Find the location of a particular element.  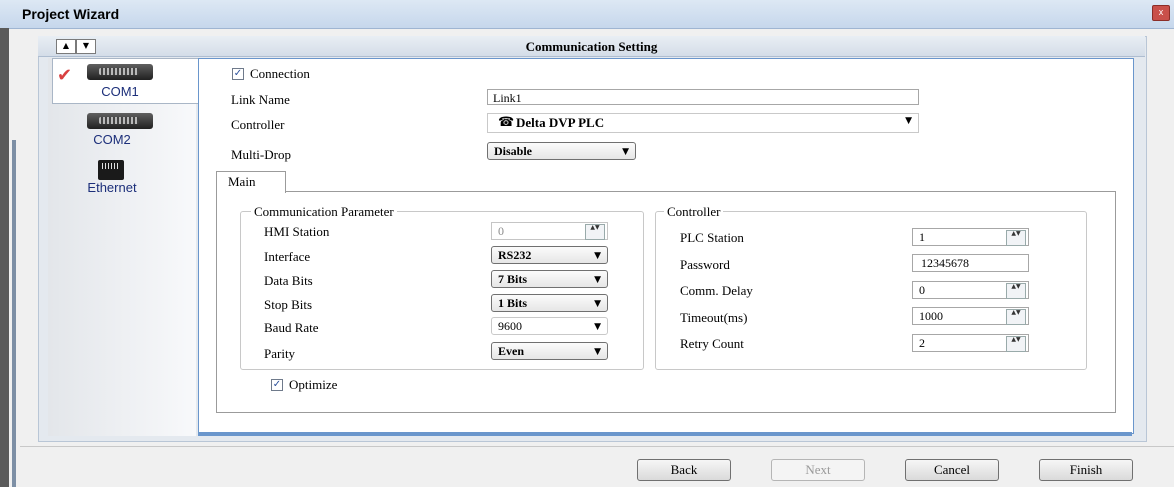

footer-divider is located at coordinates (597, 446).